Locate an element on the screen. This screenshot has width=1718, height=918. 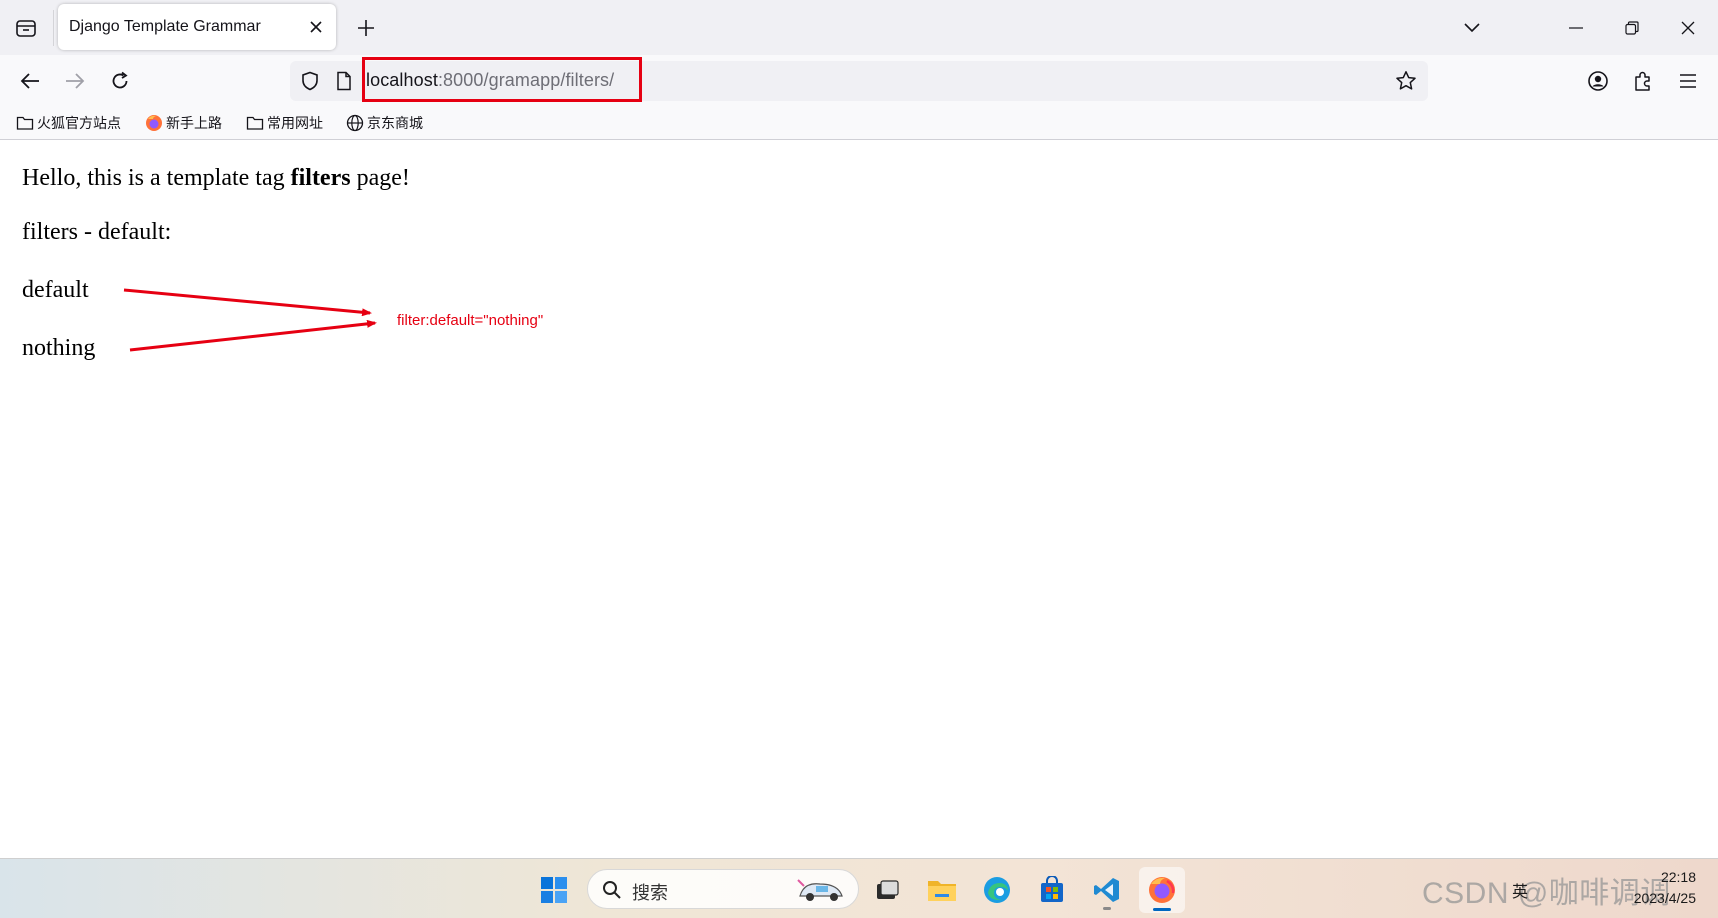
edge-icon is located at coordinates (997, 890).